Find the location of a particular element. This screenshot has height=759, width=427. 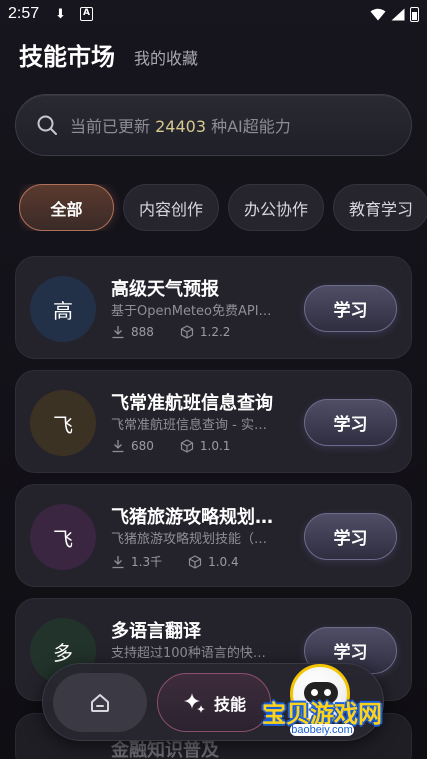

signal-icon is located at coordinates (398, 14).